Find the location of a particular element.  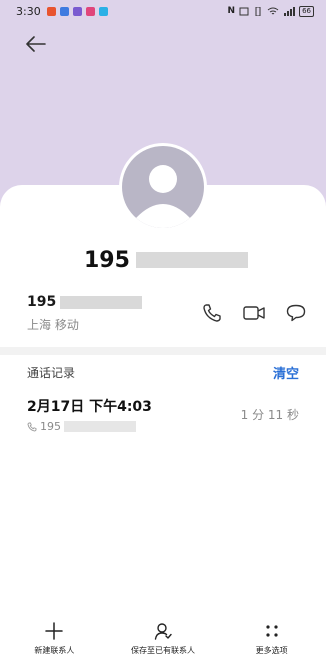

clear-call-log-button: 清空 is located at coordinates (286, 372).